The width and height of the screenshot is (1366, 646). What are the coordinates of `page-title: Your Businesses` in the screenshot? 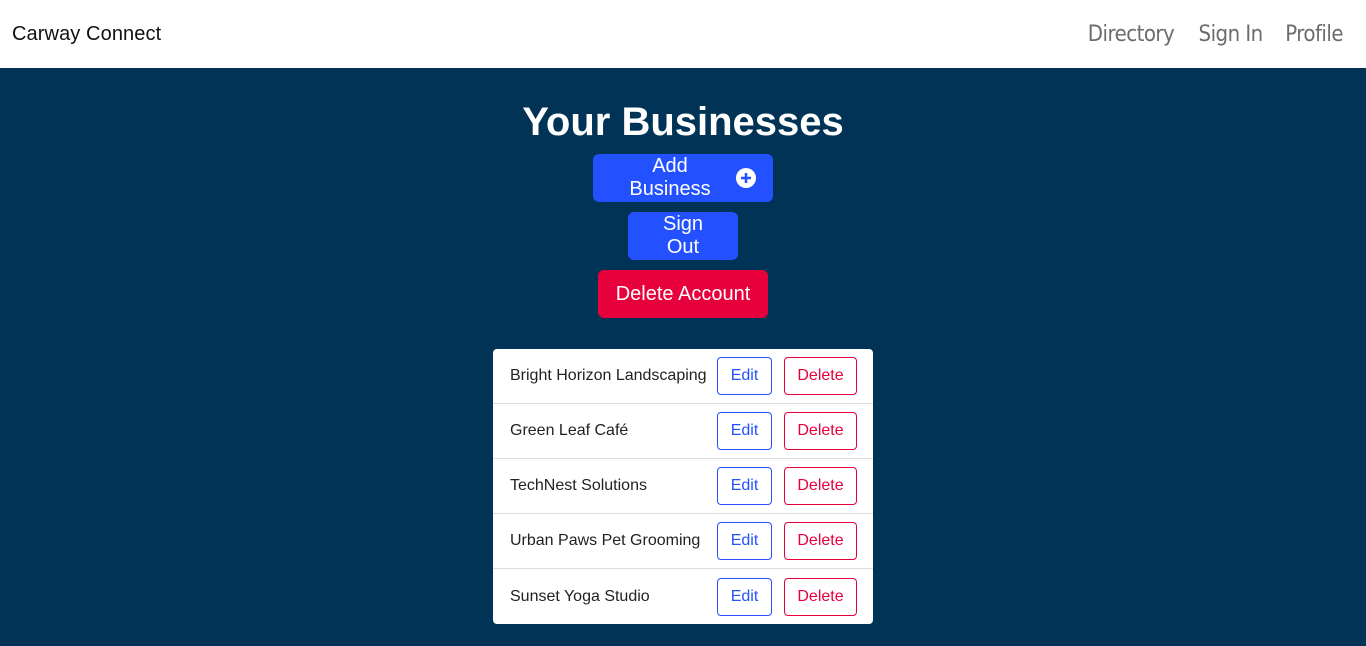 It's located at (683, 122).